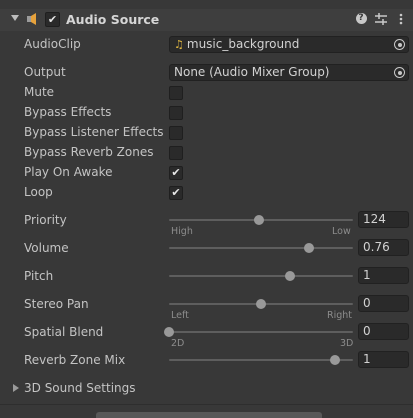 This screenshot has height=418, width=413. I want to click on bypass-reverb-zones-checkbox, so click(176, 153).